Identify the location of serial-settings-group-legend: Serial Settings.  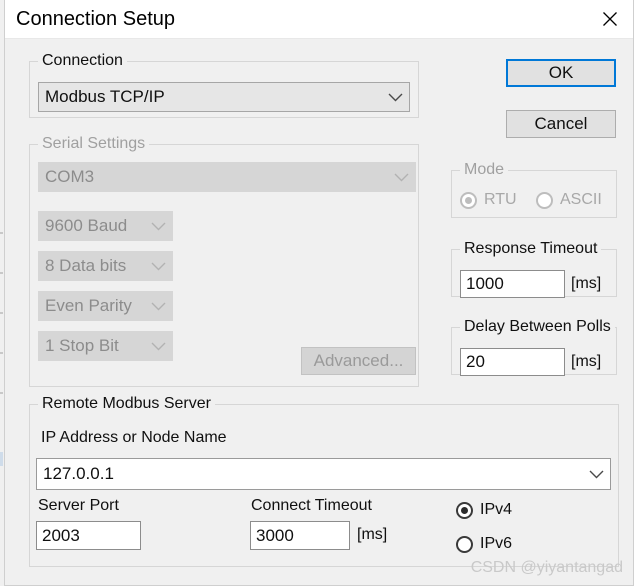
(94, 144).